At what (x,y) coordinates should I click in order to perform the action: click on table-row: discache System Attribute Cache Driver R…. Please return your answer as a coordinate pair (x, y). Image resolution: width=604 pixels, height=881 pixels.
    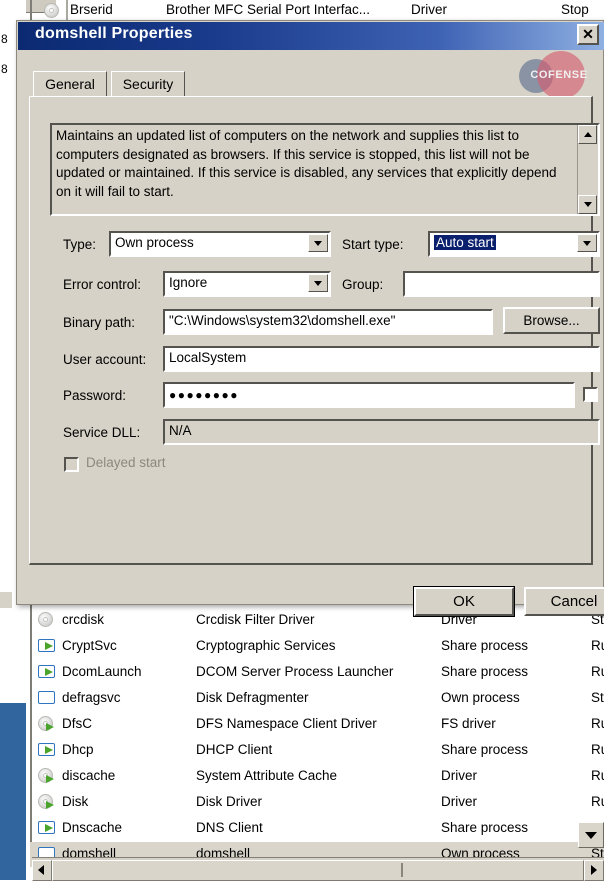
    Looking at the image, I should click on (317, 776).